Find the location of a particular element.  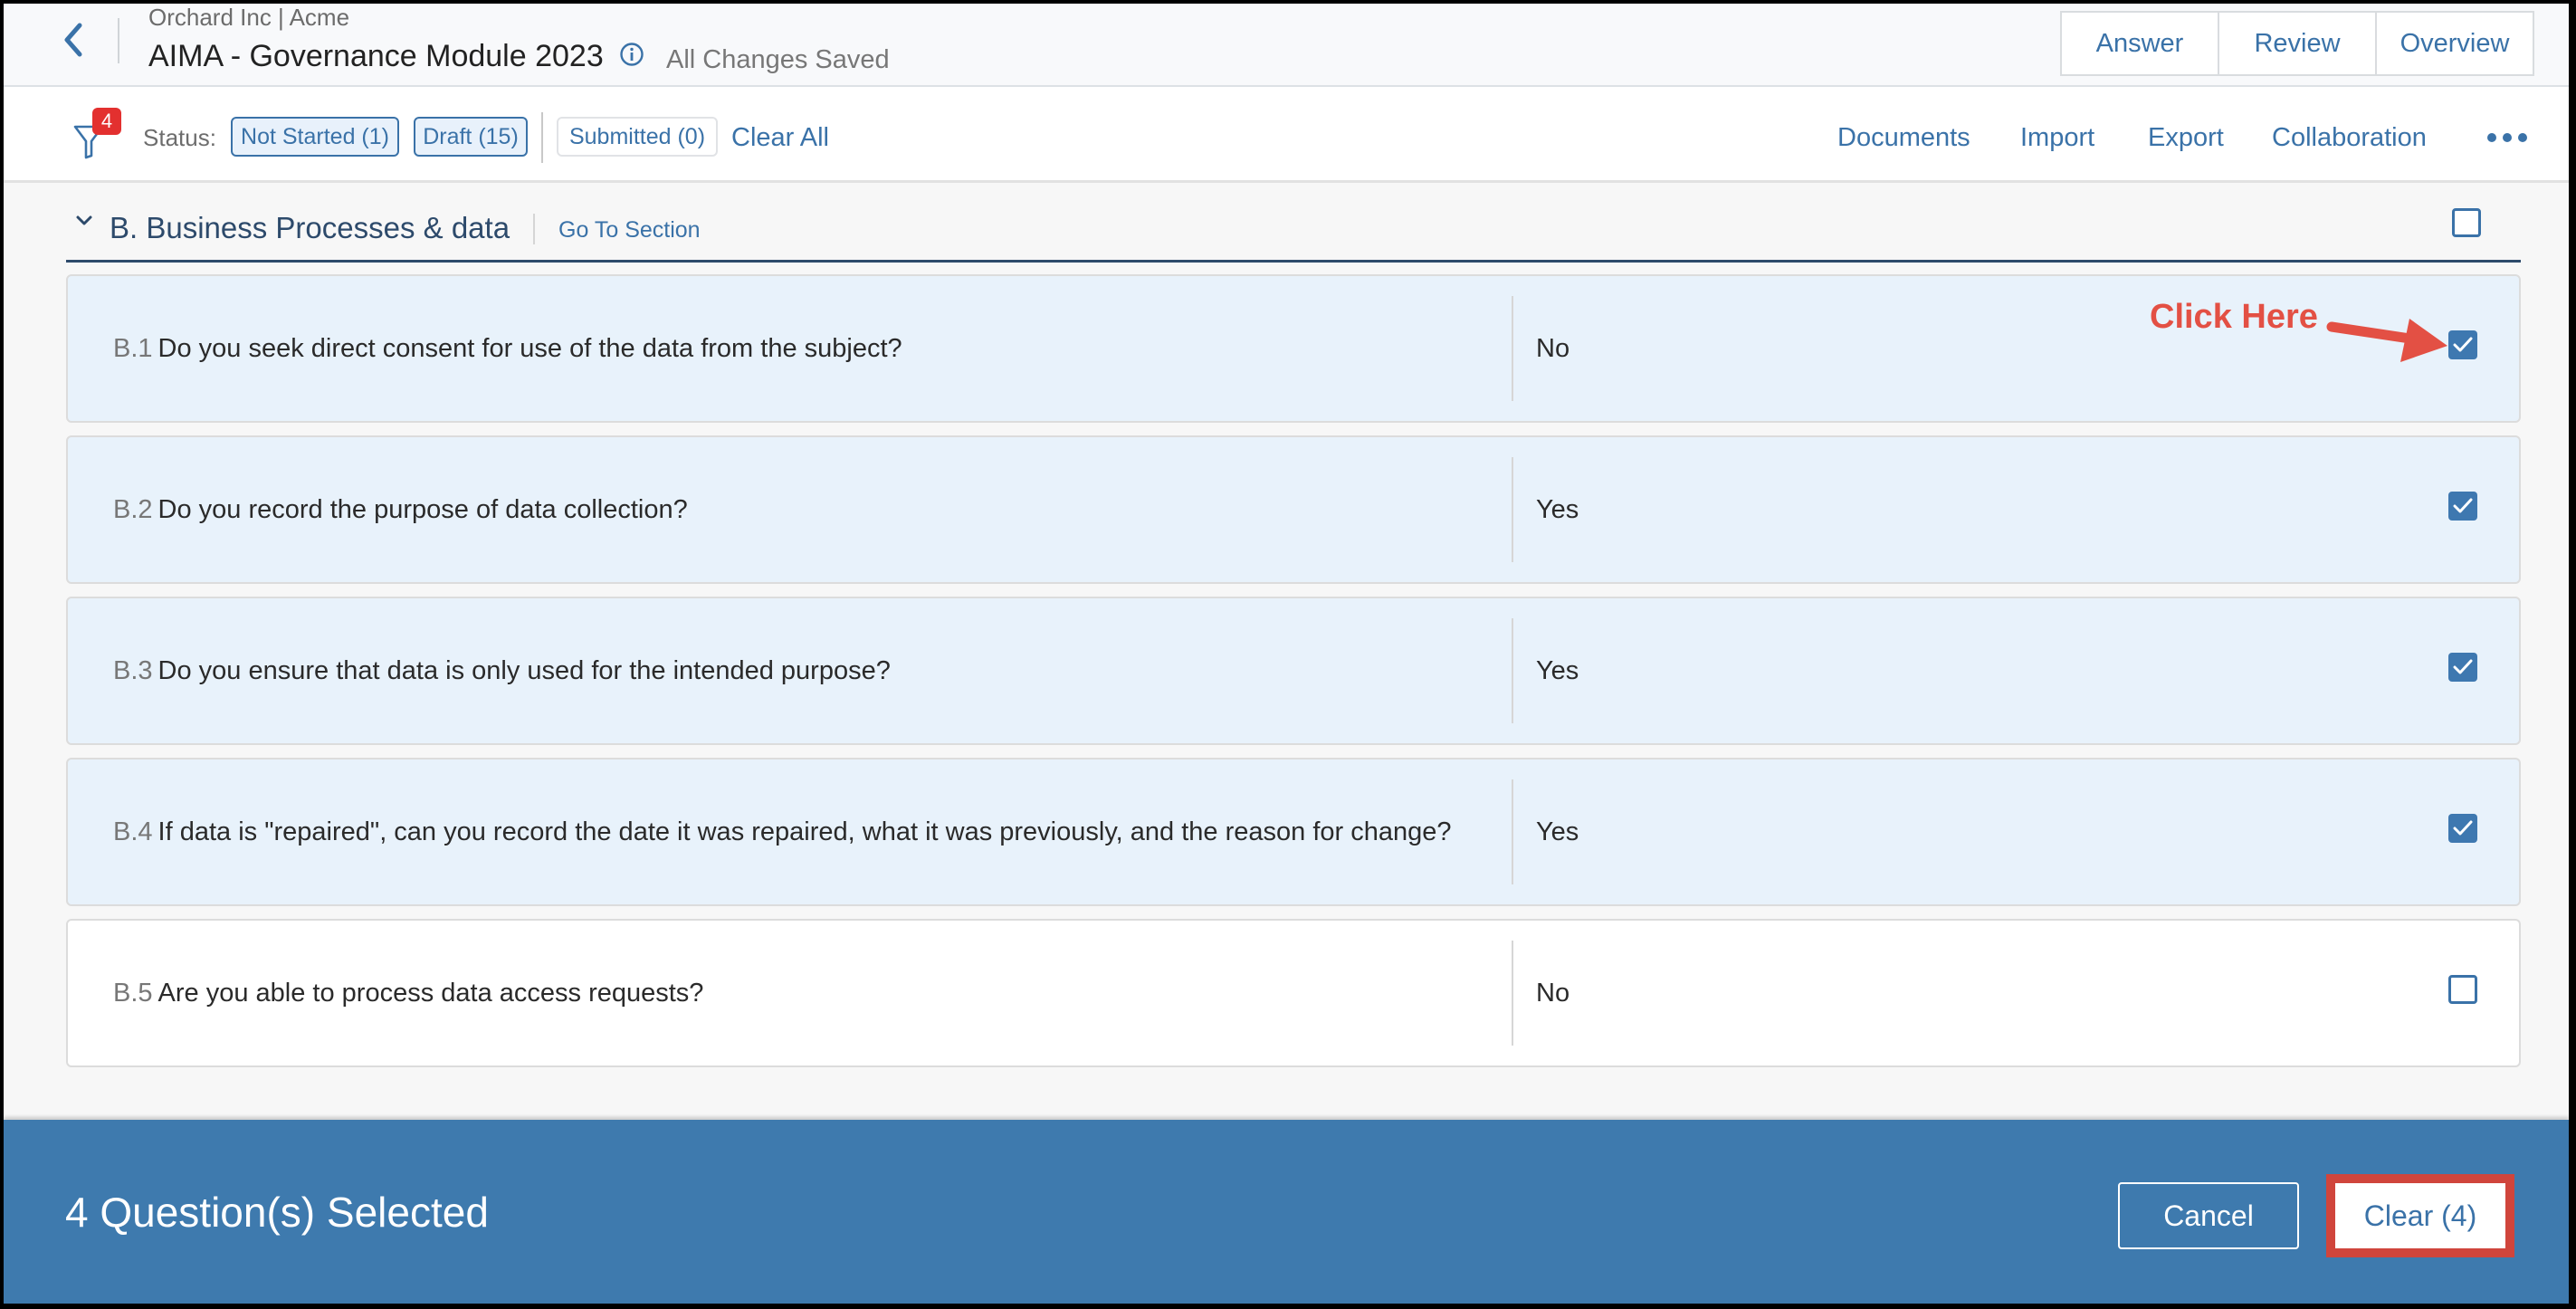

tab-answer: Answer is located at coordinates (2139, 43).